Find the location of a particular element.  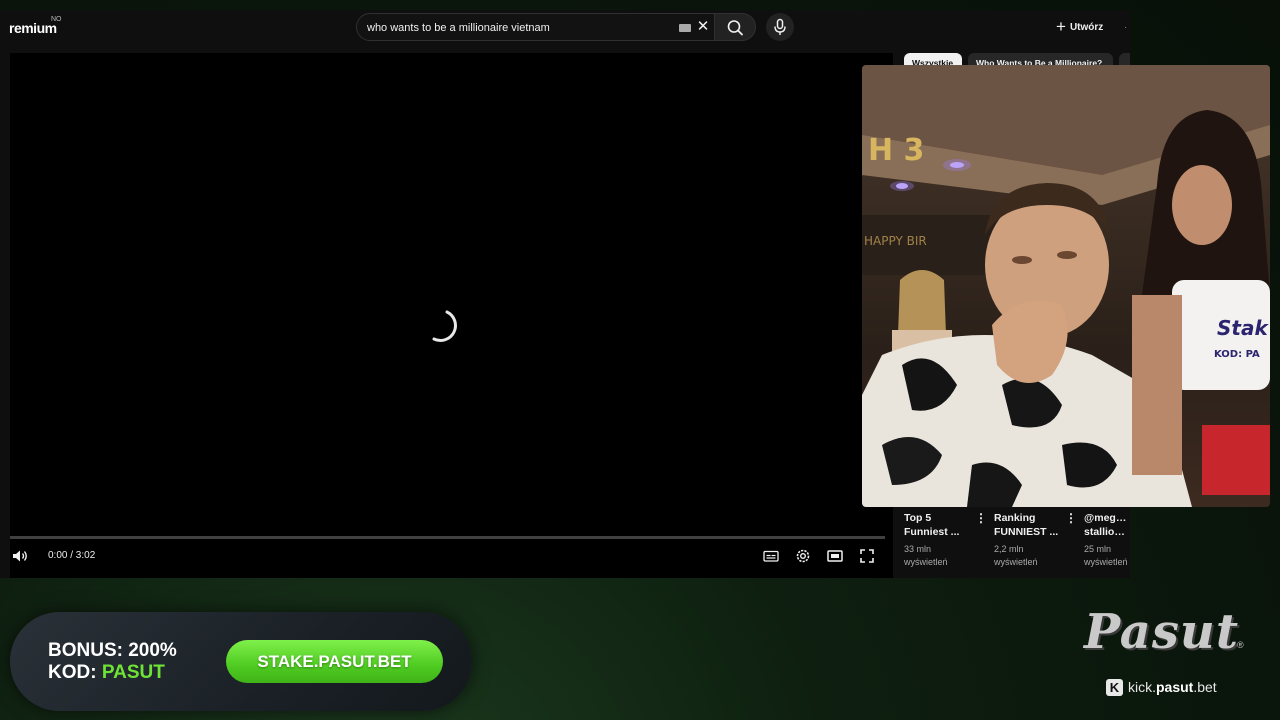

subtitles-icon is located at coordinates (771, 556).